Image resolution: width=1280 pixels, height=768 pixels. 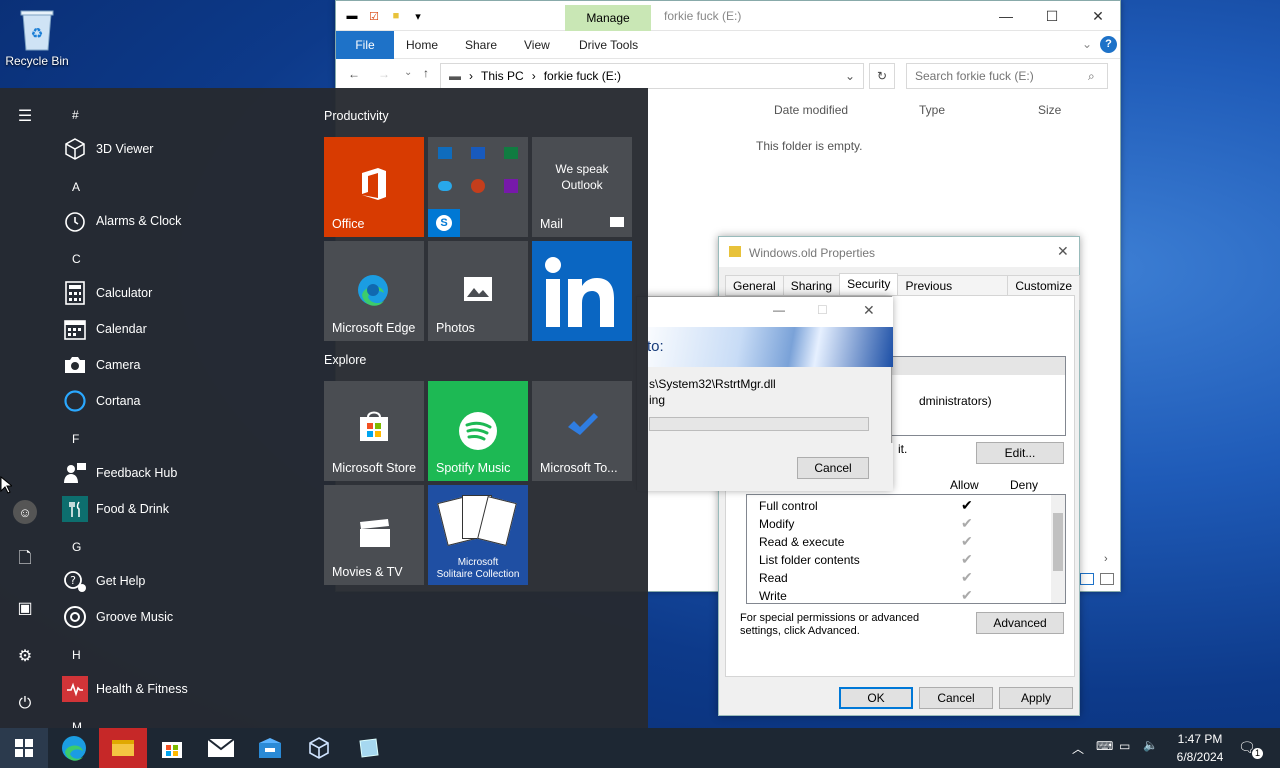 What do you see at coordinates (1078, 748) in the screenshot?
I see `show-hidden-icons-icon: ︿` at bounding box center [1078, 748].